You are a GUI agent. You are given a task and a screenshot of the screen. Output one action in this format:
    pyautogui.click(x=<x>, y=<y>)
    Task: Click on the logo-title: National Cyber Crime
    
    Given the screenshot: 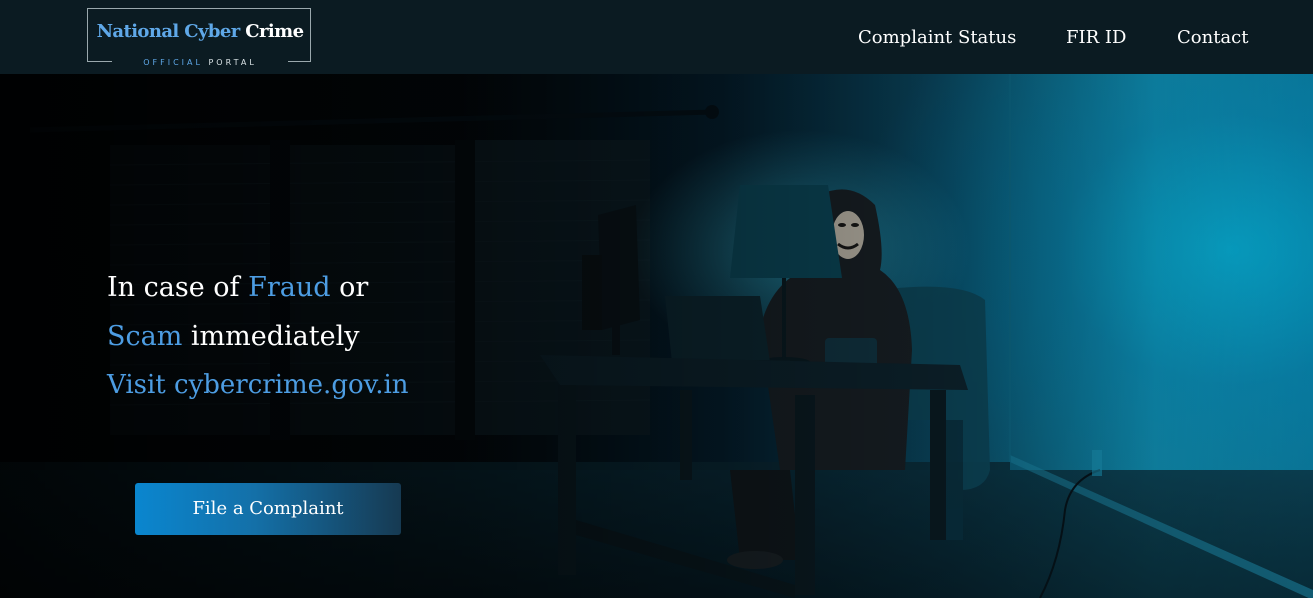 What is the action you would take?
    pyautogui.click(x=200, y=31)
    